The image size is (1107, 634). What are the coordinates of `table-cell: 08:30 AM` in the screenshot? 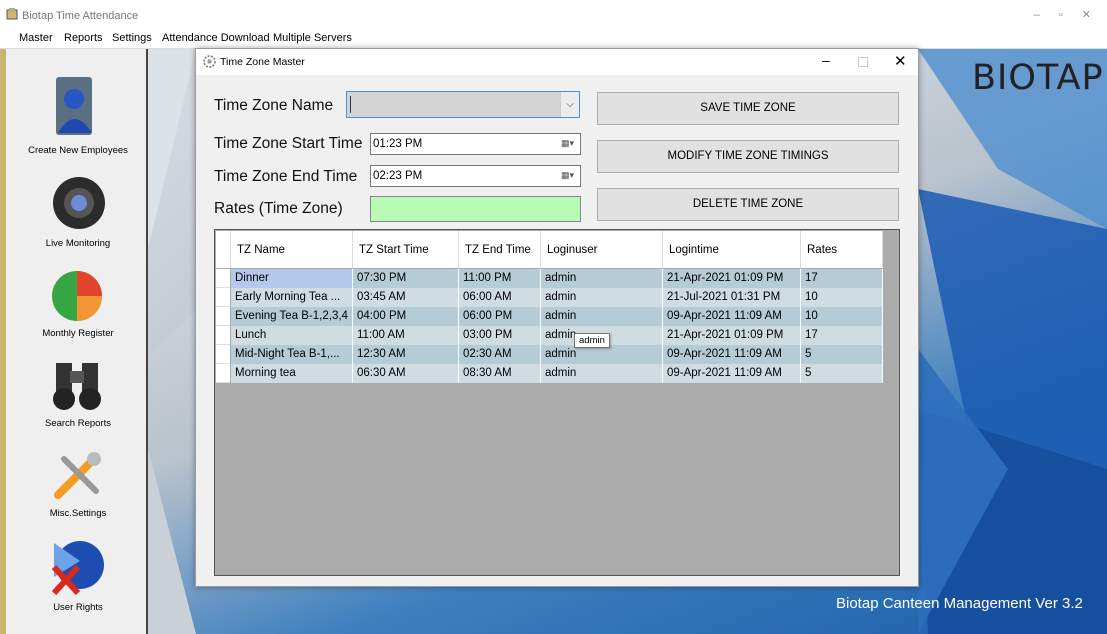 It's located at (500, 373).